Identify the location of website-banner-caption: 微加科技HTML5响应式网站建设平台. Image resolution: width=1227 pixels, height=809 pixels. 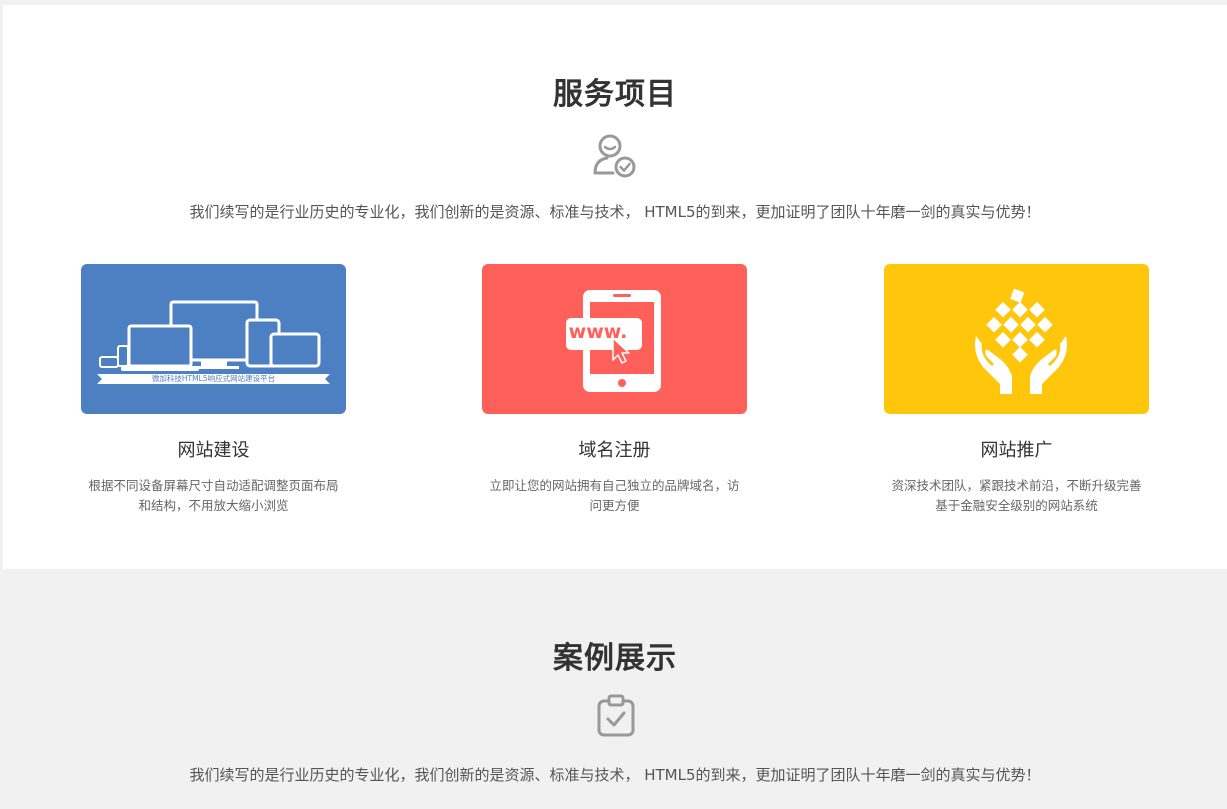
(213, 378).